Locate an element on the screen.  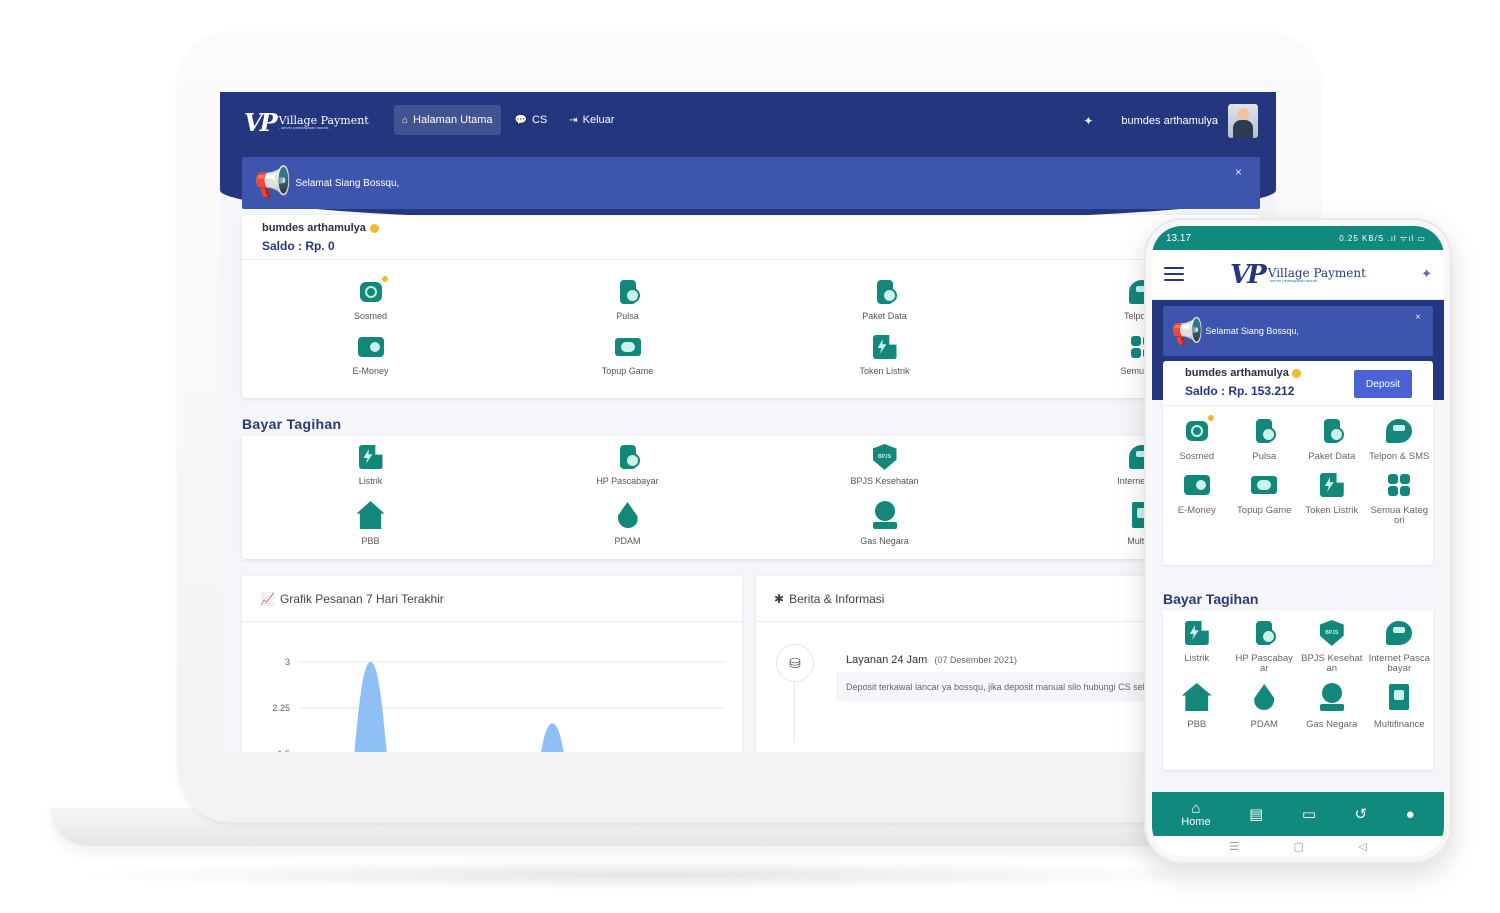
system-nav-bar: ☰ ▢ ◁ is located at coordinates (1298, 846).